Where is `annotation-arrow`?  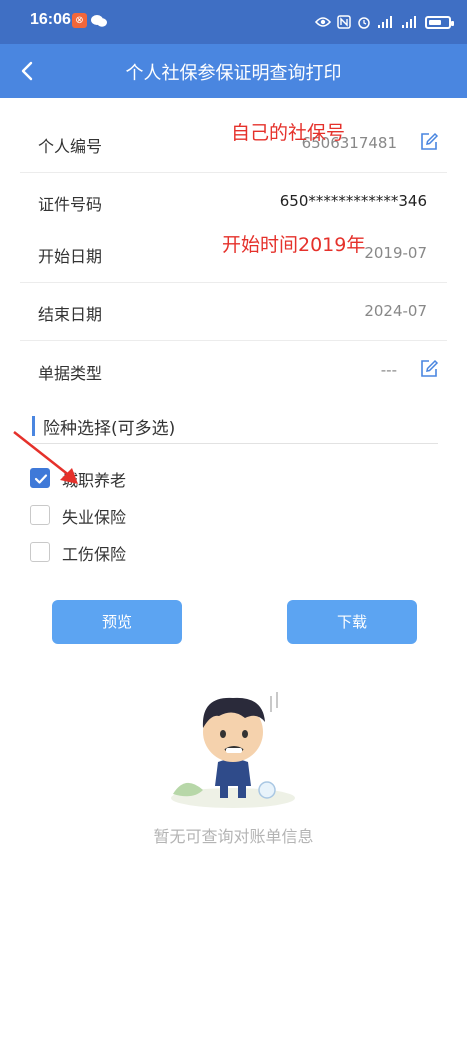
annotation-arrow is located at coordinates (45, 457).